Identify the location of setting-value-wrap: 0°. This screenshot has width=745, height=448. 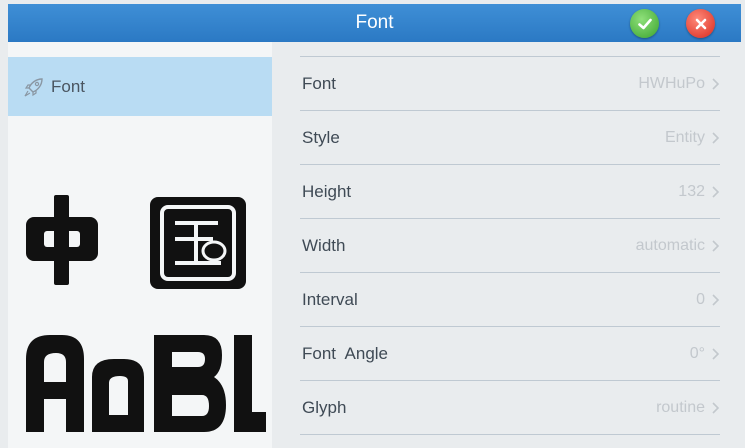
(705, 354).